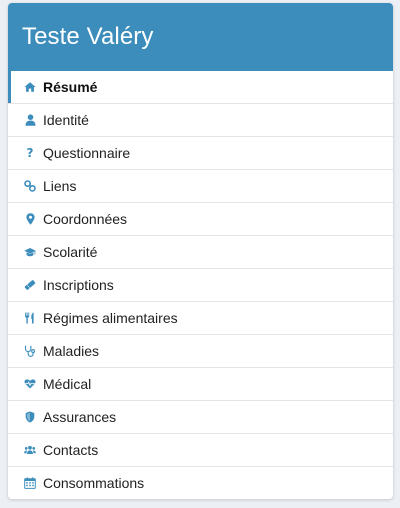 This screenshot has height=508, width=400. What do you see at coordinates (30, 219) in the screenshot?
I see `map-marker-icon` at bounding box center [30, 219].